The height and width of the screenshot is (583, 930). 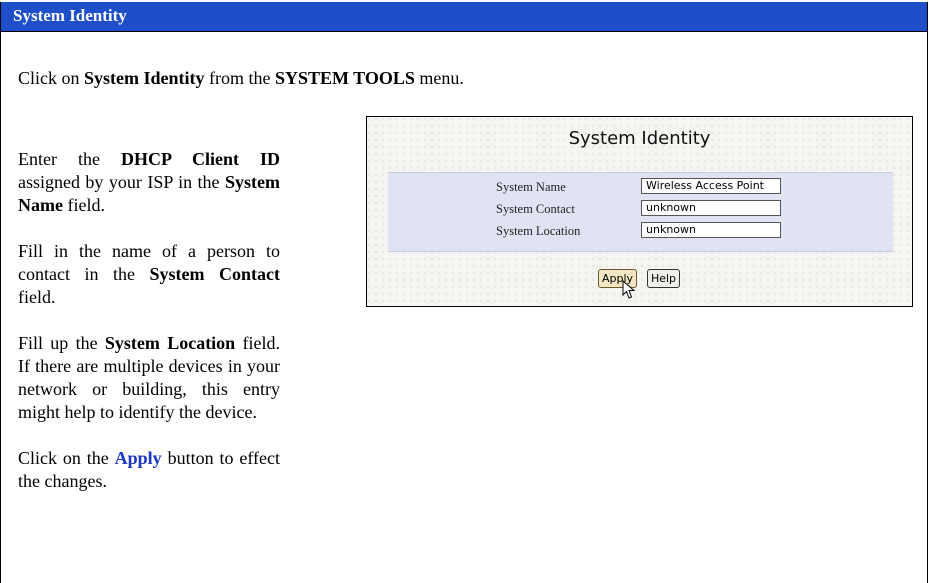 I want to click on system-name-field: Wireless Access Point, so click(x=711, y=186).